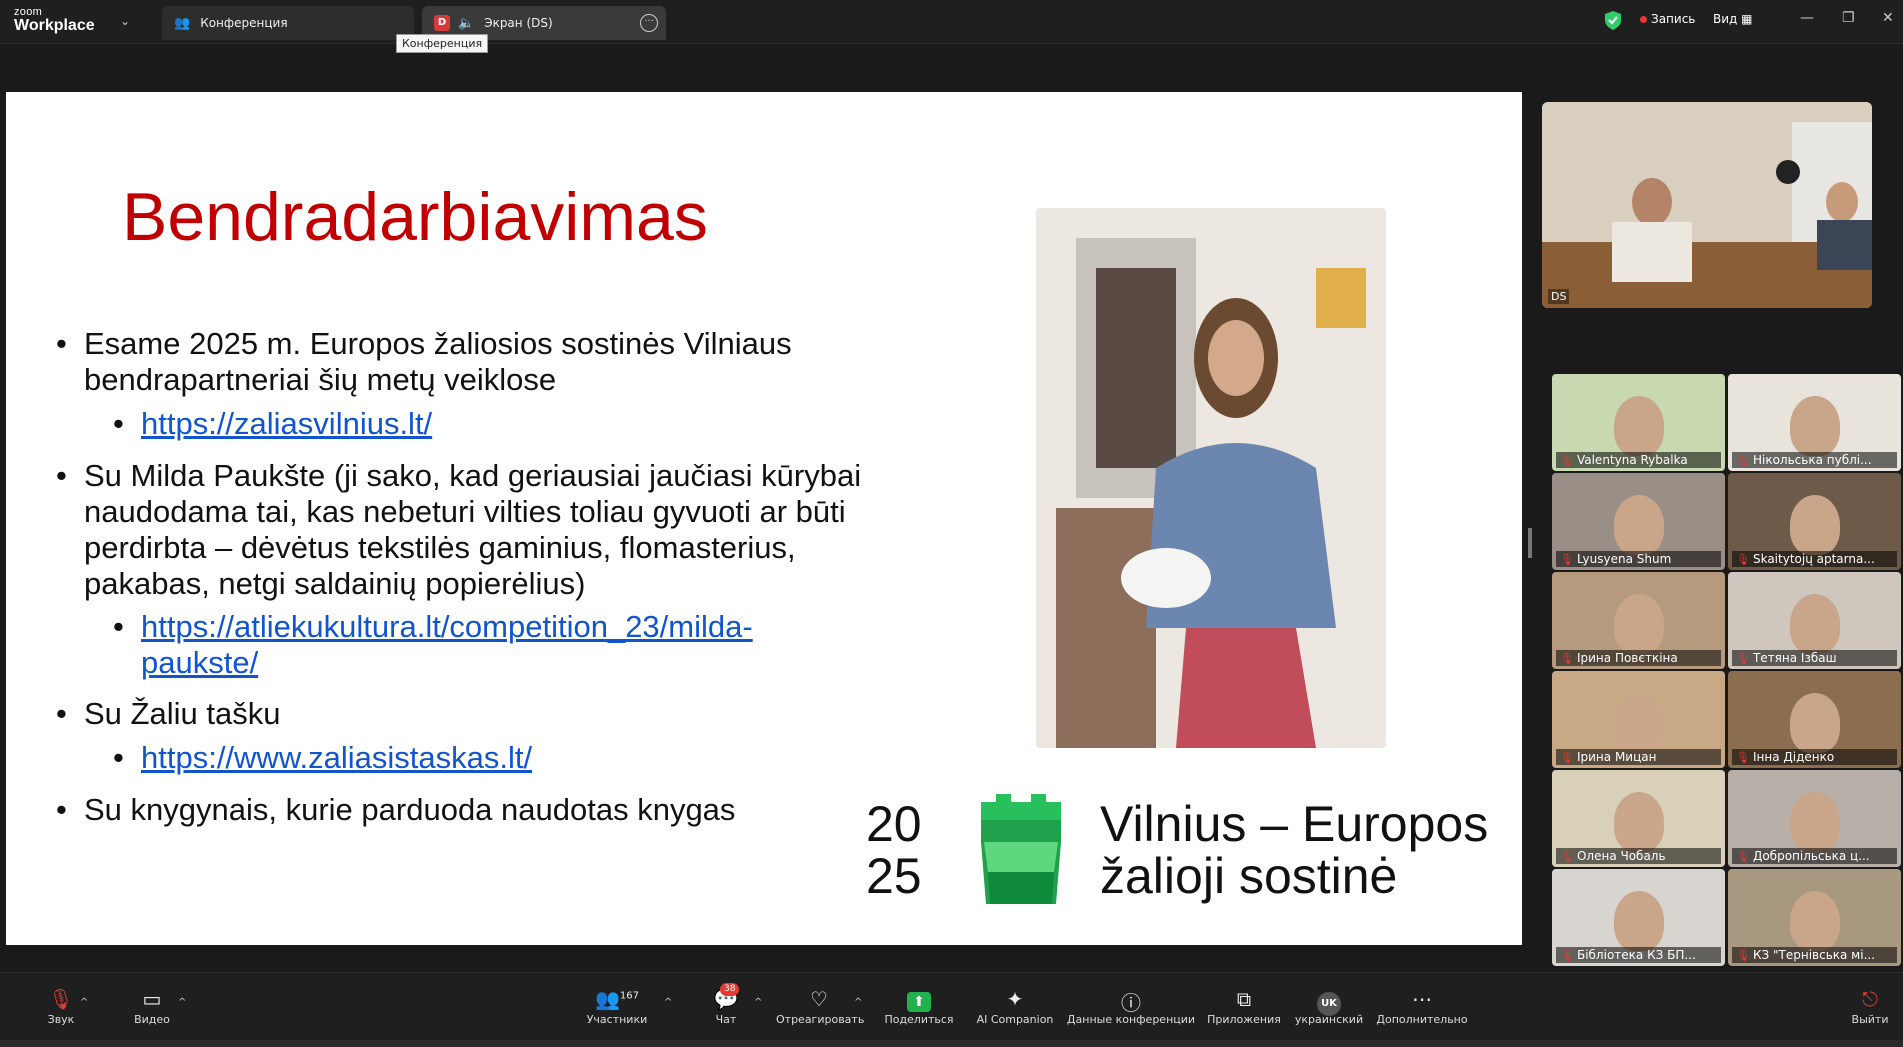 The image size is (1903, 1047). Describe the element at coordinates (182, 23) in the screenshot. I see `people-icon: 👥` at that location.